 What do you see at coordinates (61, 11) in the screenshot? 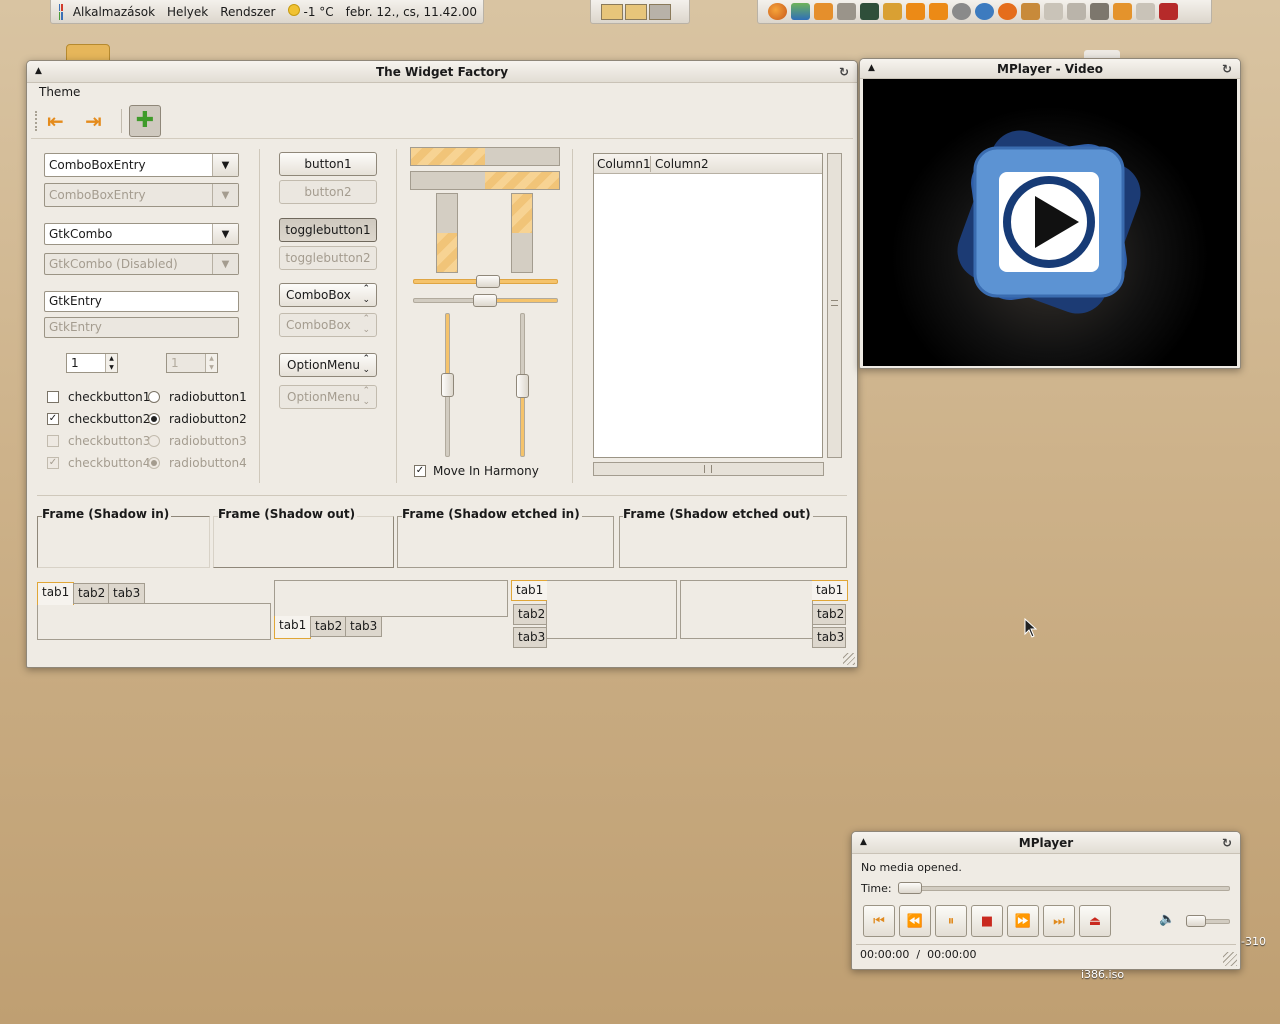
I see `applications-icon` at bounding box center [61, 11].